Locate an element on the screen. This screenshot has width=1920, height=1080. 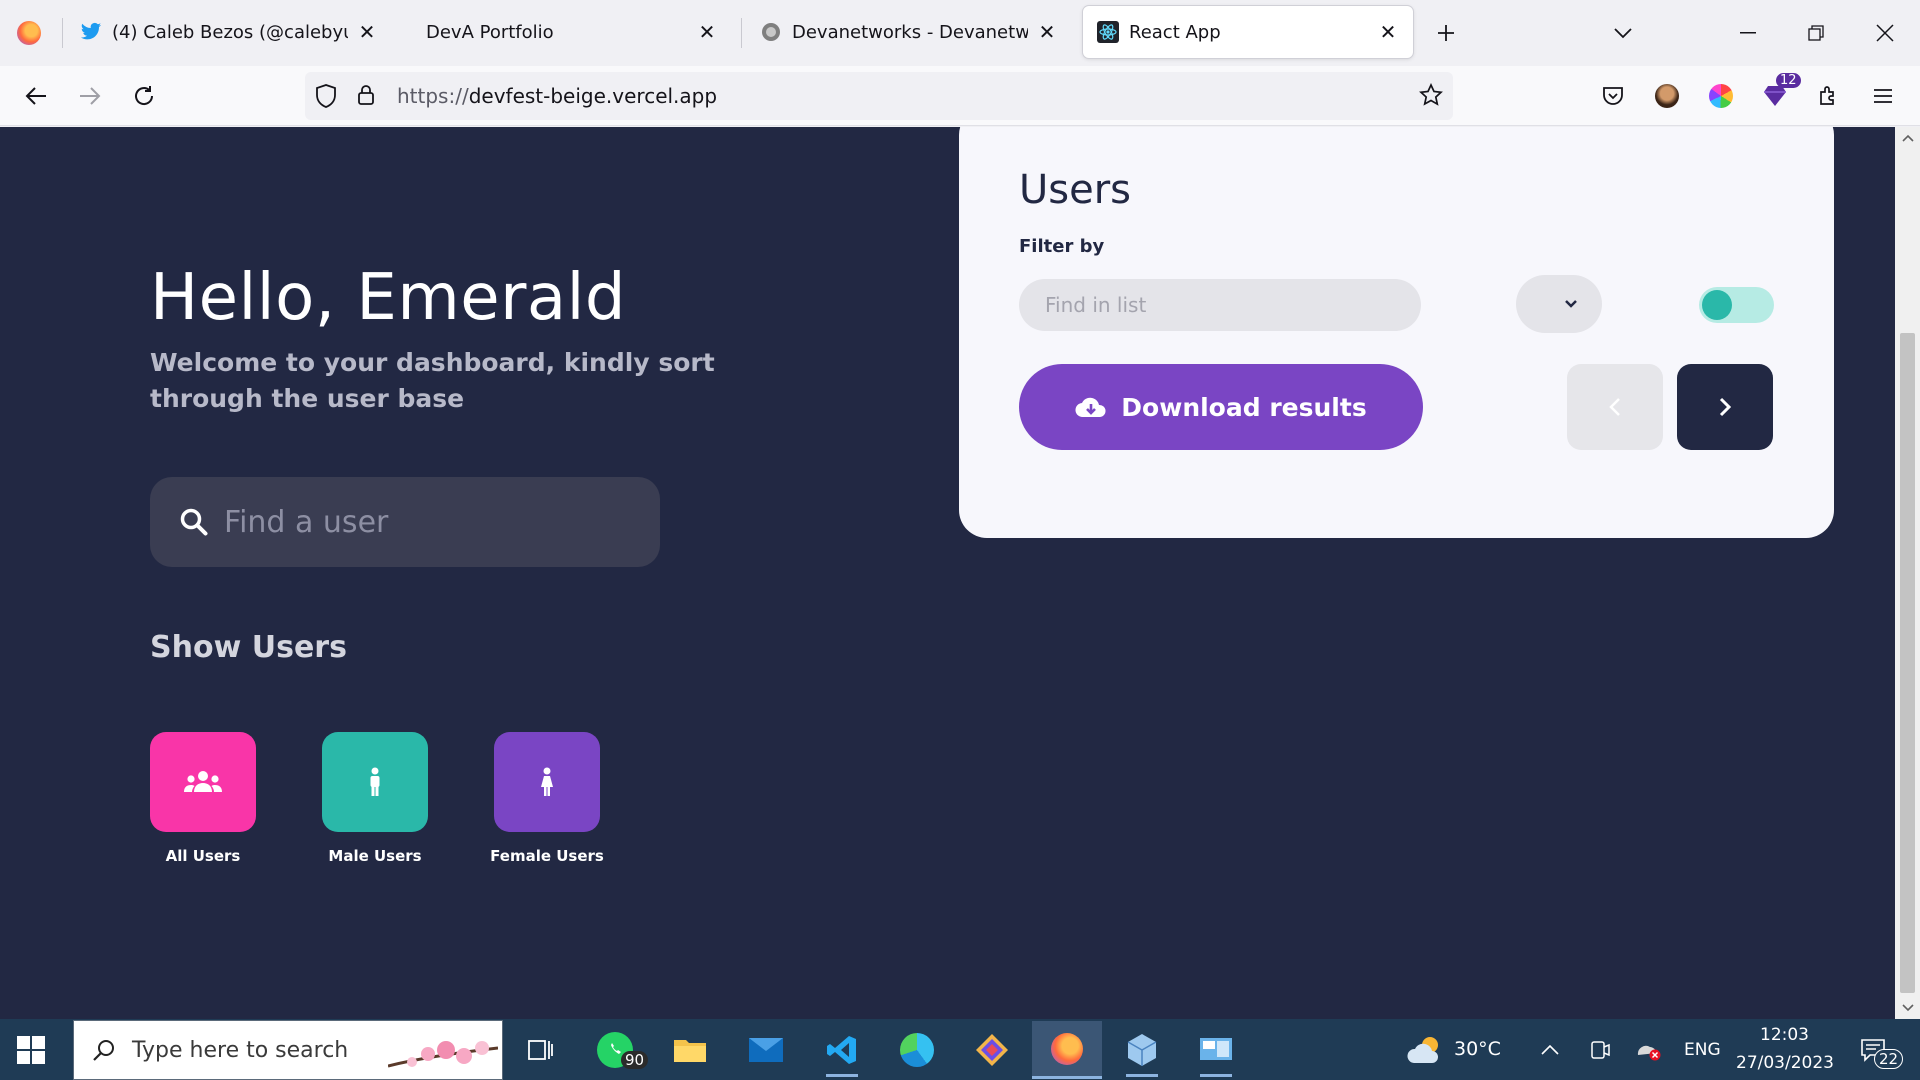
restore-button is located at coordinates (1816, 33).